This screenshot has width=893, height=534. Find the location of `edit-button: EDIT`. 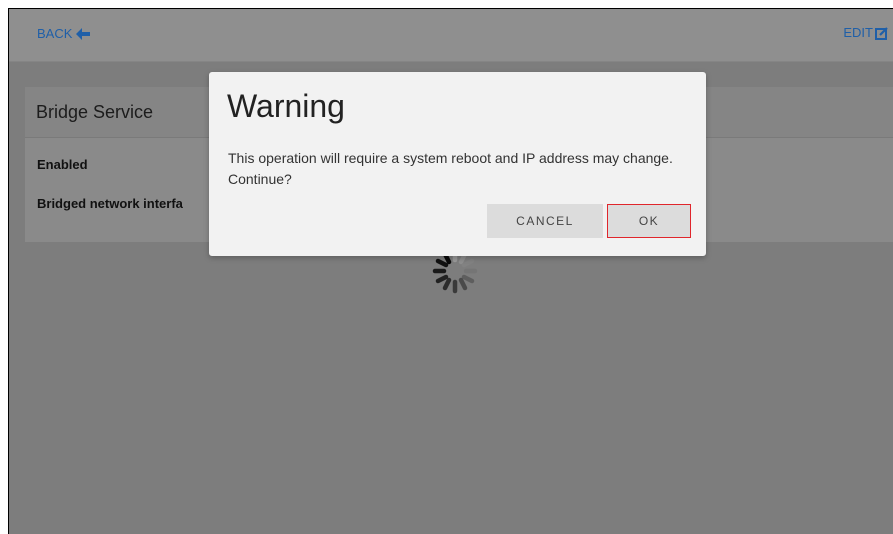

edit-button: EDIT is located at coordinates (866, 32).